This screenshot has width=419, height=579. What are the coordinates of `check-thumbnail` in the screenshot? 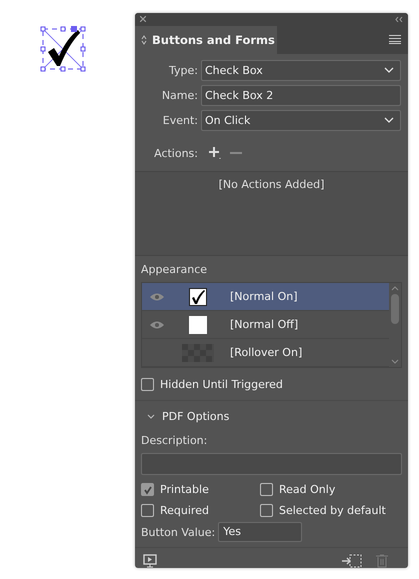 It's located at (198, 297).